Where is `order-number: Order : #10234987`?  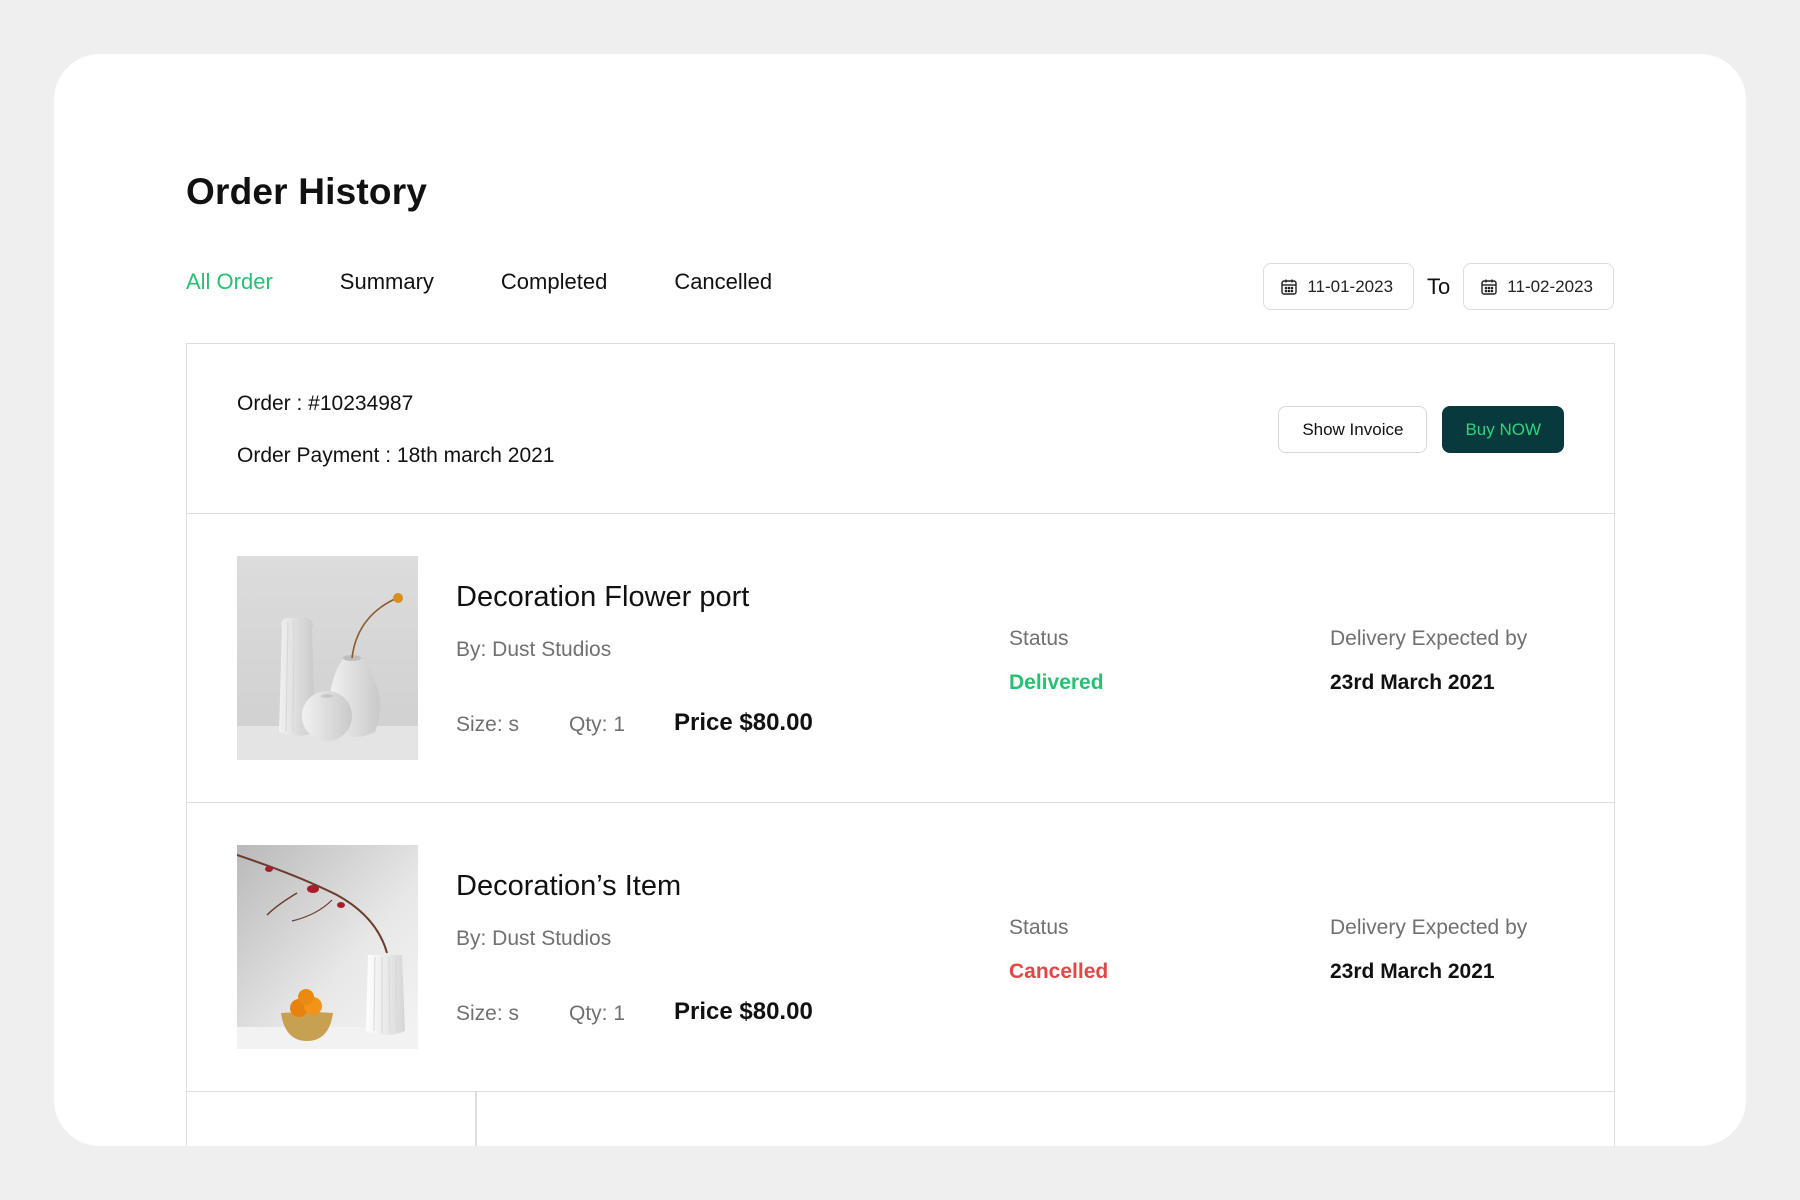 order-number: Order : #10234987 is located at coordinates (325, 403).